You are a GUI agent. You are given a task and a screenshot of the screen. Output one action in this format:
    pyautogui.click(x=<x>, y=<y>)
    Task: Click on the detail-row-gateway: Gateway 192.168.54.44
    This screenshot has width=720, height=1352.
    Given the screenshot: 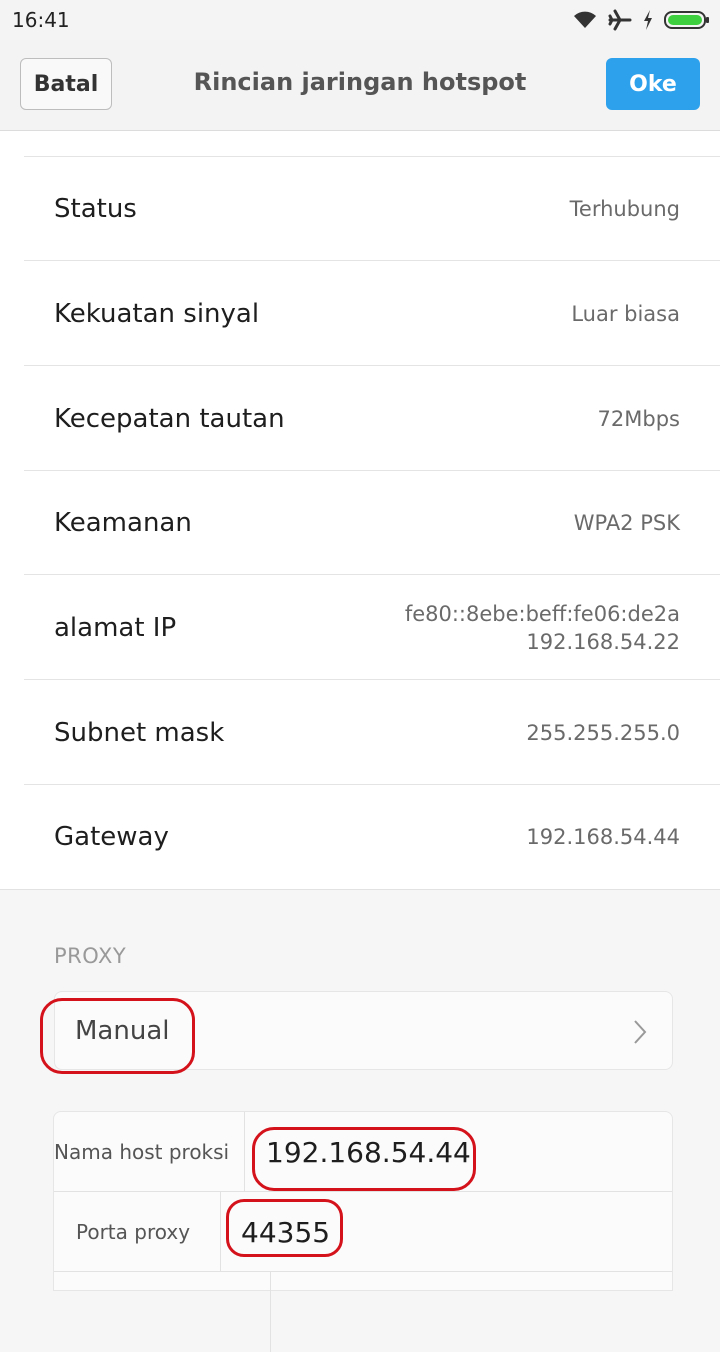 What is the action you would take?
    pyautogui.click(x=360, y=837)
    